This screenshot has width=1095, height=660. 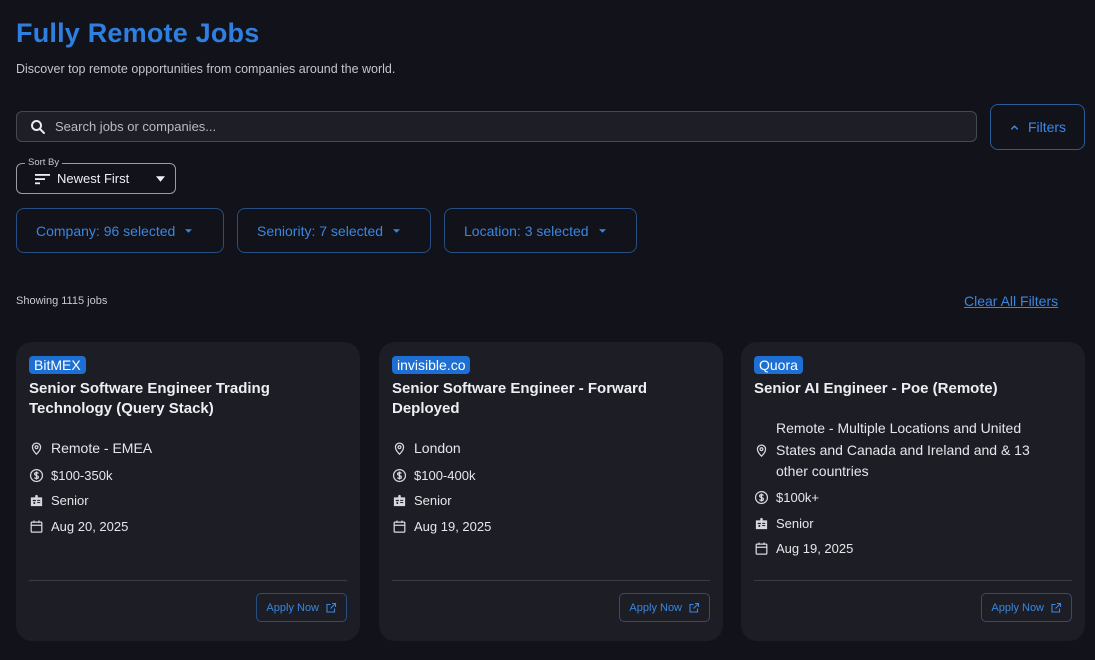 What do you see at coordinates (1047, 127) in the screenshot?
I see `filters-button-label: Filters` at bounding box center [1047, 127].